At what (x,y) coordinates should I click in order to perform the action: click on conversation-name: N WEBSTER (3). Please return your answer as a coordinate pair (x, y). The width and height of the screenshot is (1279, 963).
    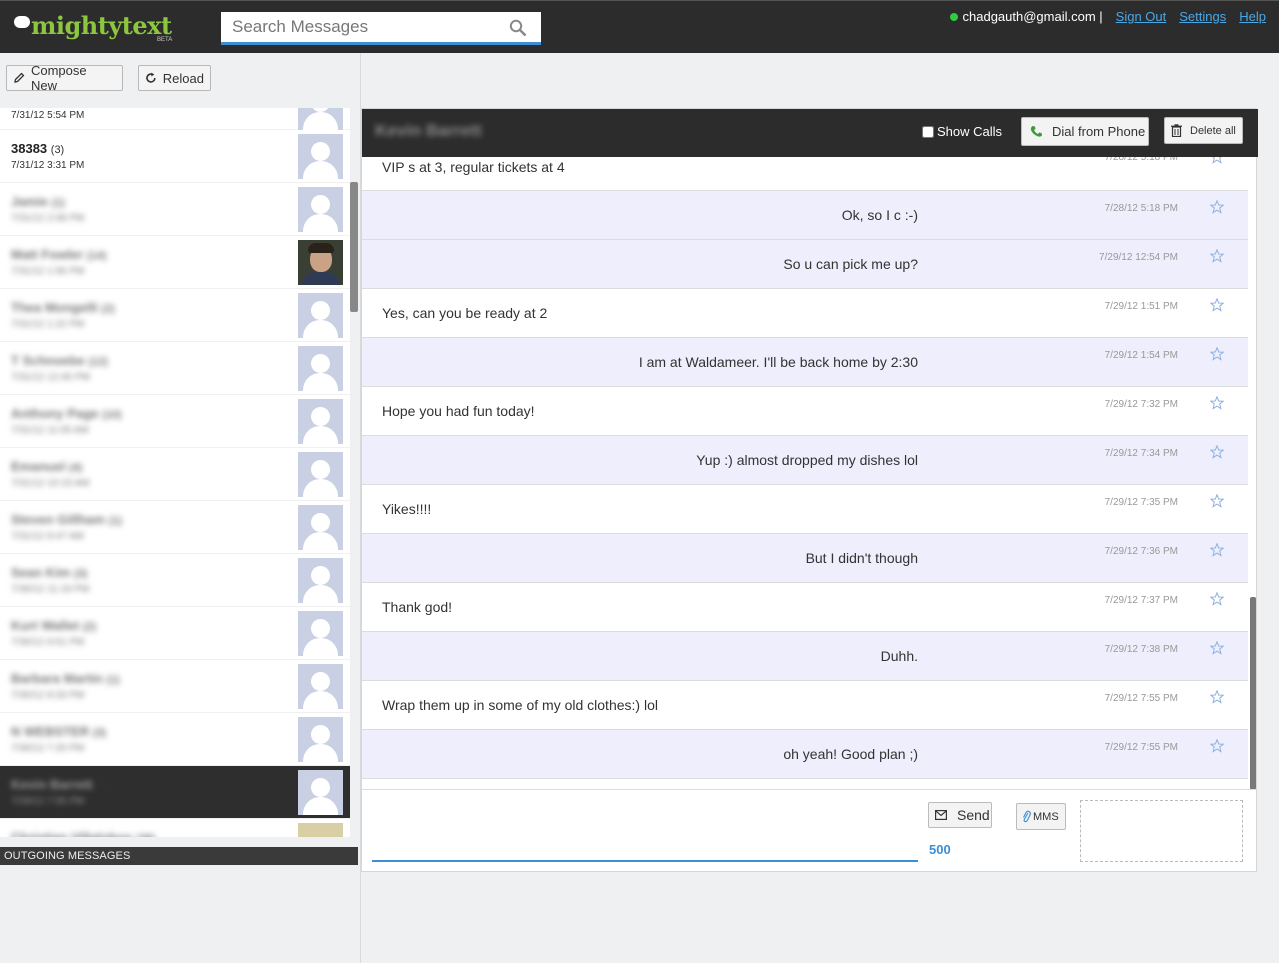
    Looking at the image, I should click on (58, 731).